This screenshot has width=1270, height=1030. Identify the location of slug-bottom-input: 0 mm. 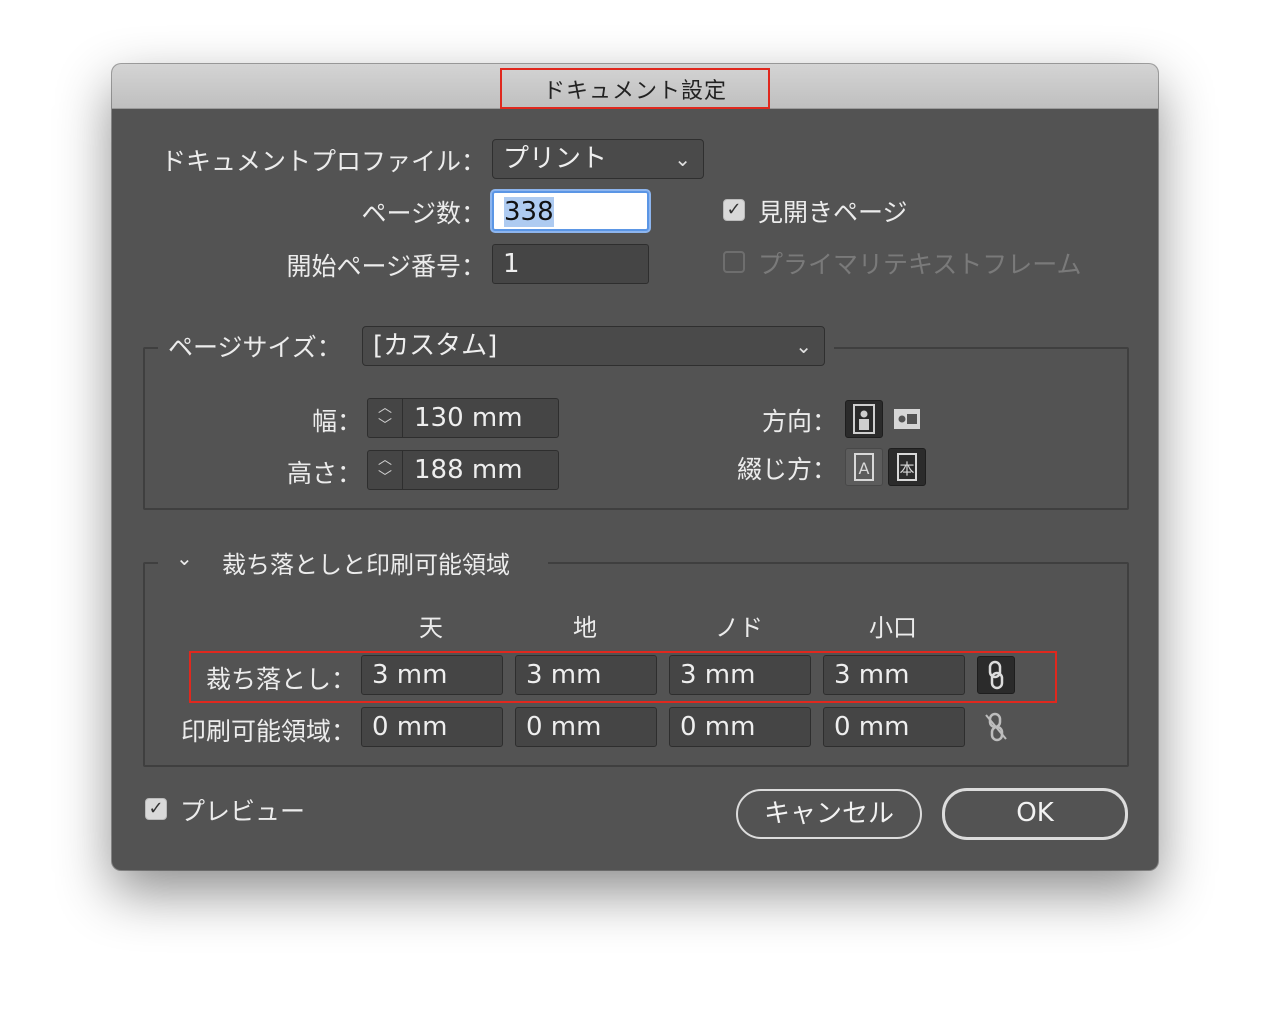
(586, 727).